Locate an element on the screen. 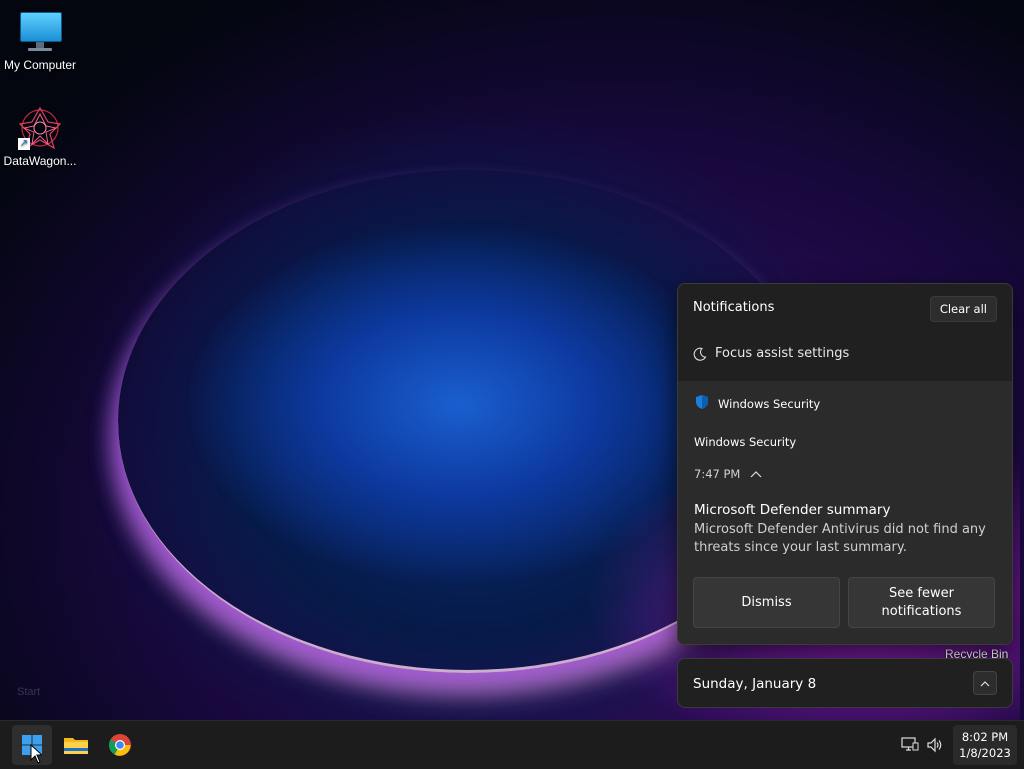  network-icon is located at coordinates (910, 744).